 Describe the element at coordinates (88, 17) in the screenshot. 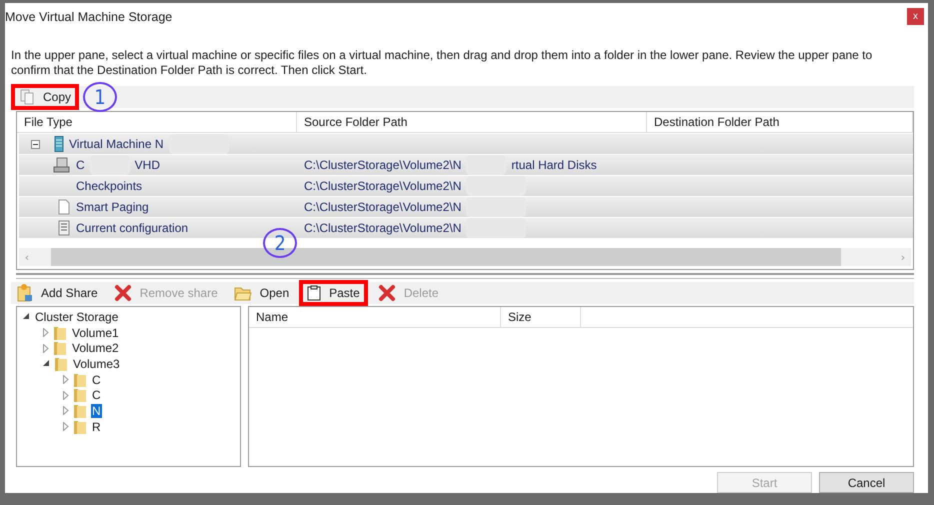

I see `window-title: Move Virtual Machine Storage` at that location.